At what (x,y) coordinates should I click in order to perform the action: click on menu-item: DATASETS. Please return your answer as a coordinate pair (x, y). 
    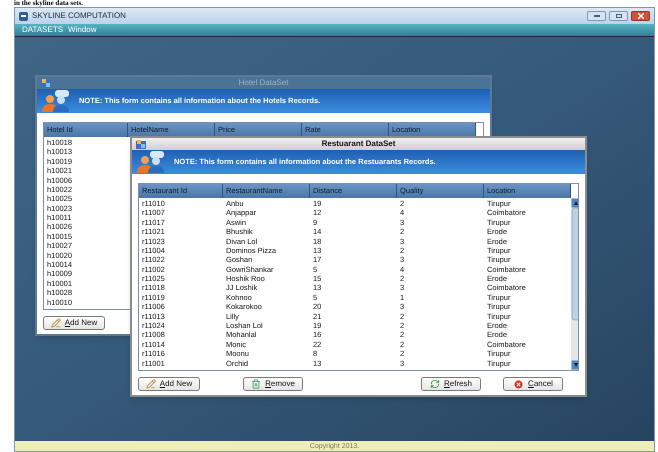
    Looking at the image, I should click on (43, 30).